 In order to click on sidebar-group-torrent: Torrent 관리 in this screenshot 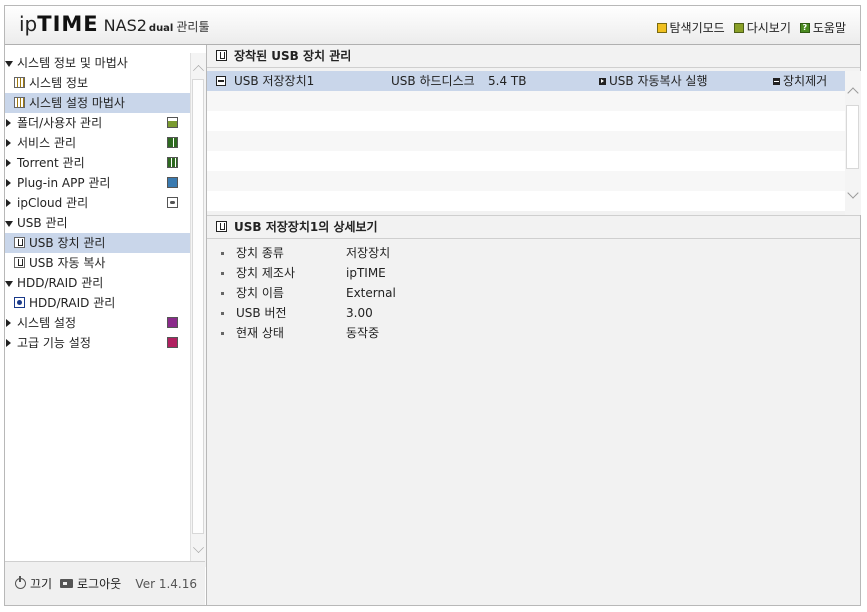, I will do `click(97, 163)`.